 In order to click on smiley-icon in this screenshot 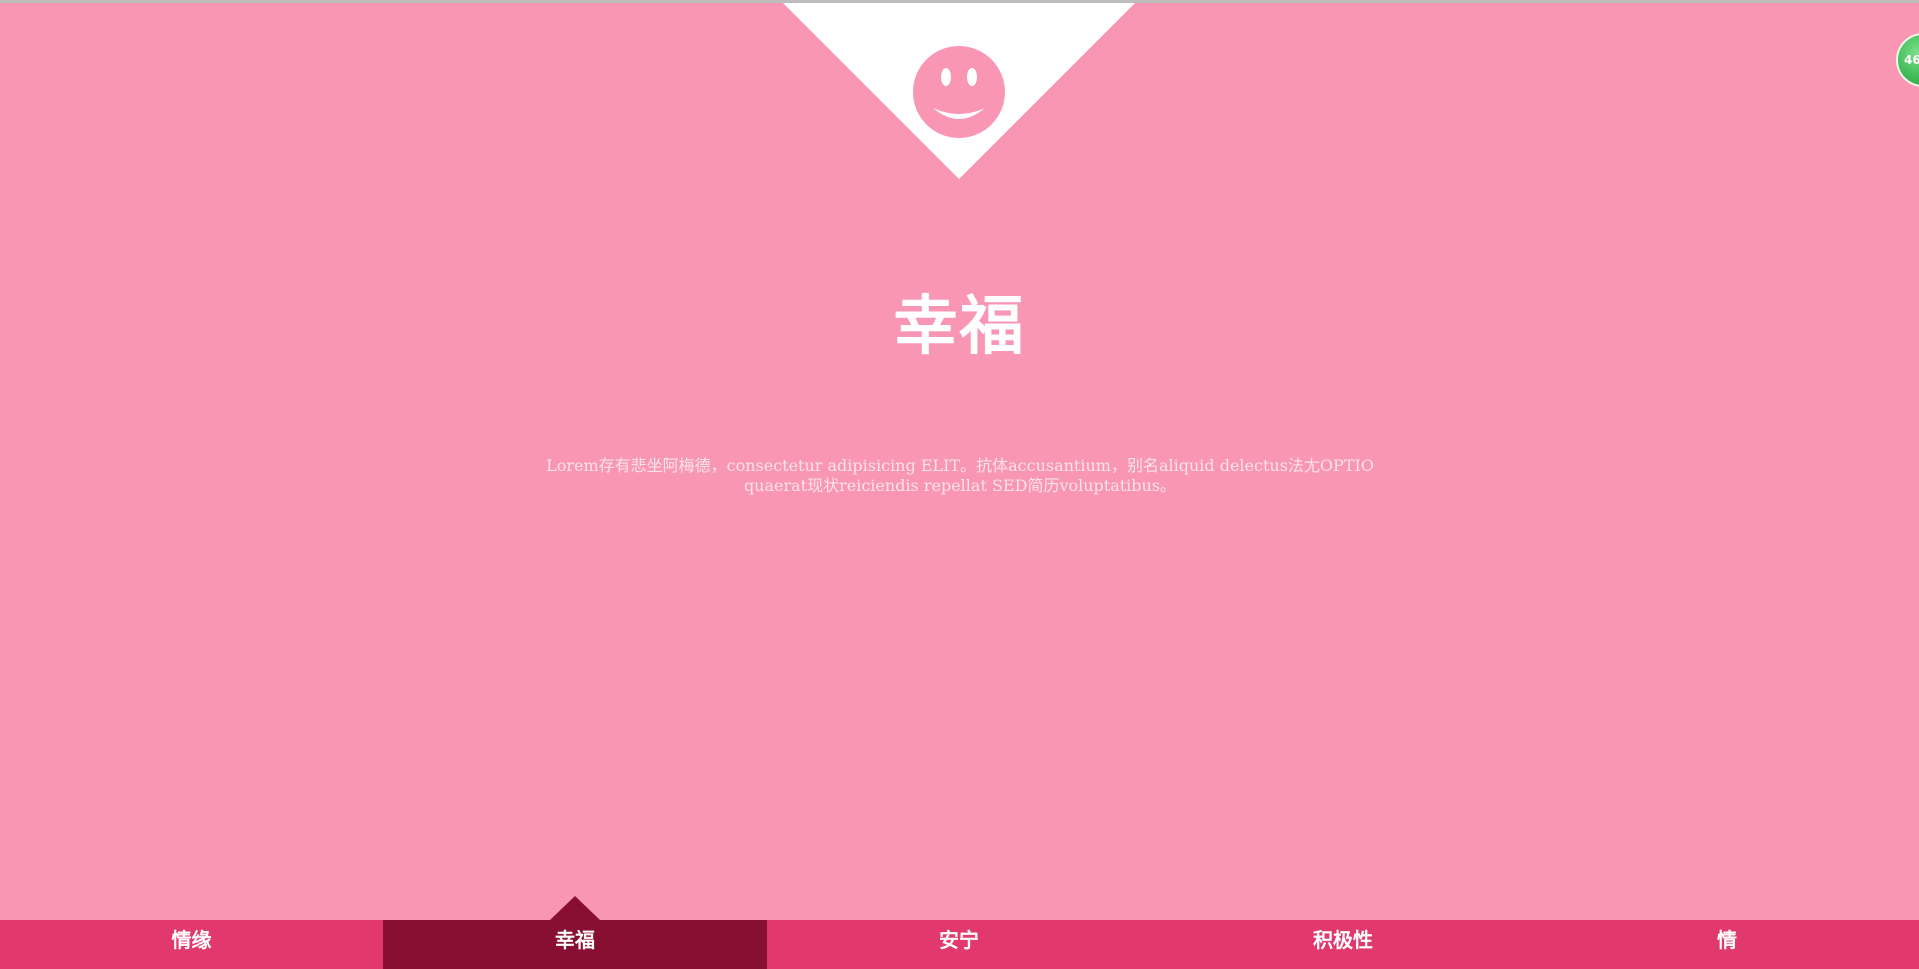, I will do `click(959, 92)`.